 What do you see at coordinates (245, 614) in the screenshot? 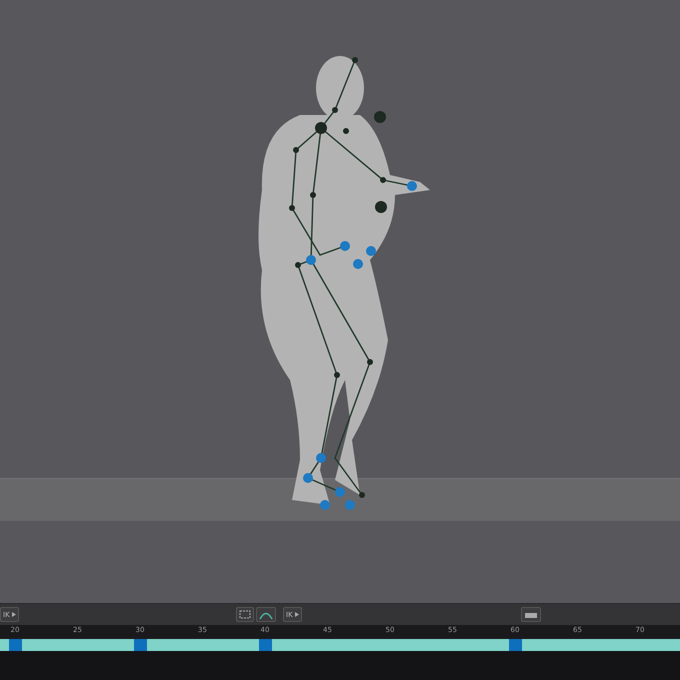
I see `frame-selection-icon` at bounding box center [245, 614].